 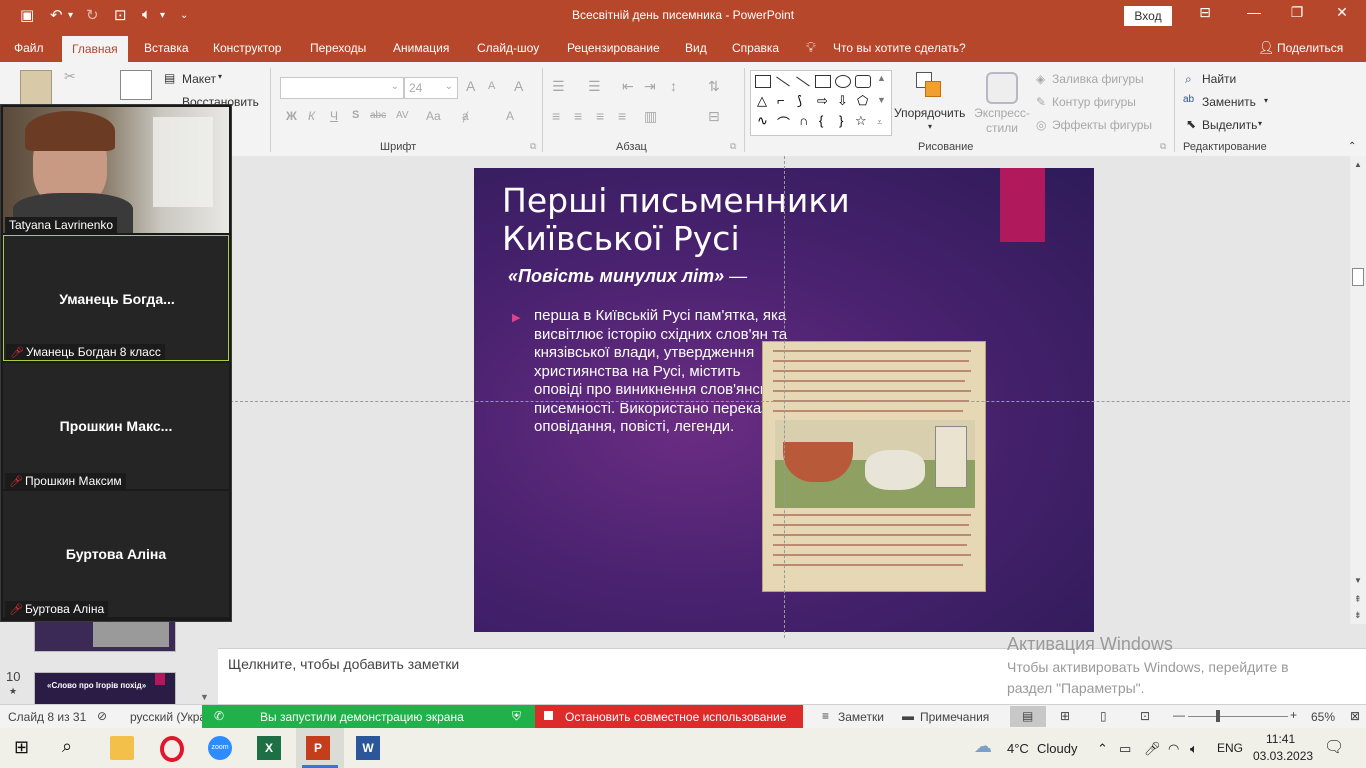 I want to click on bullets-icon: ☰, so click(x=558, y=86).